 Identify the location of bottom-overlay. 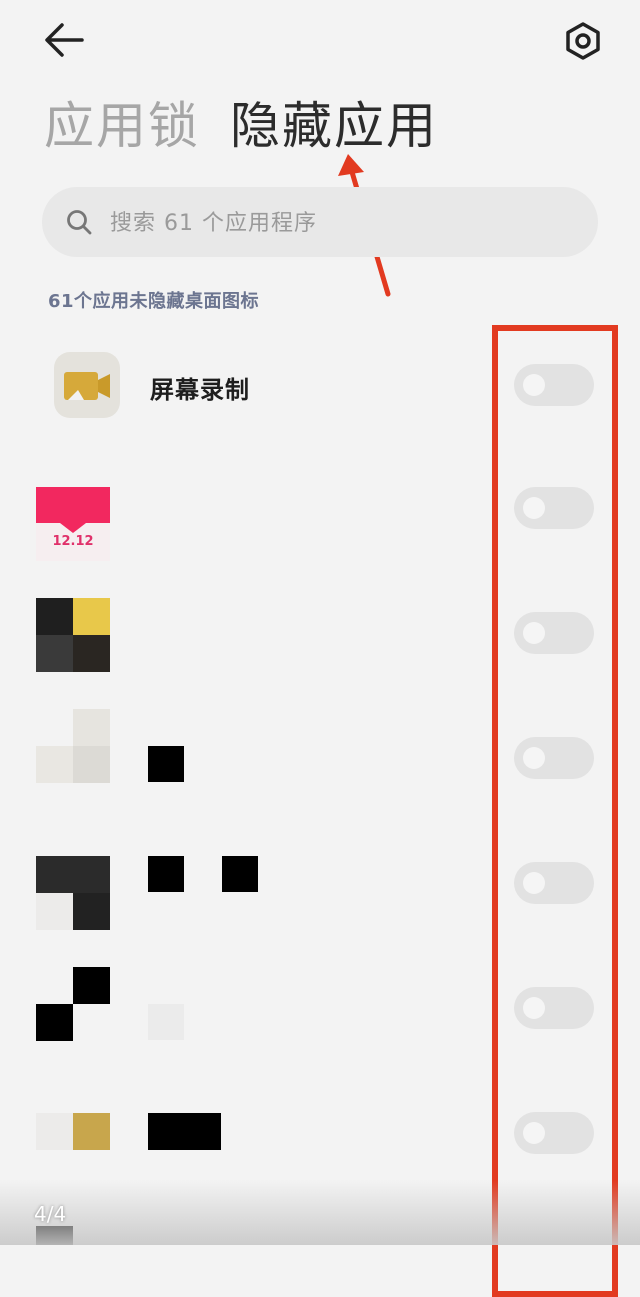
(320, 1212).